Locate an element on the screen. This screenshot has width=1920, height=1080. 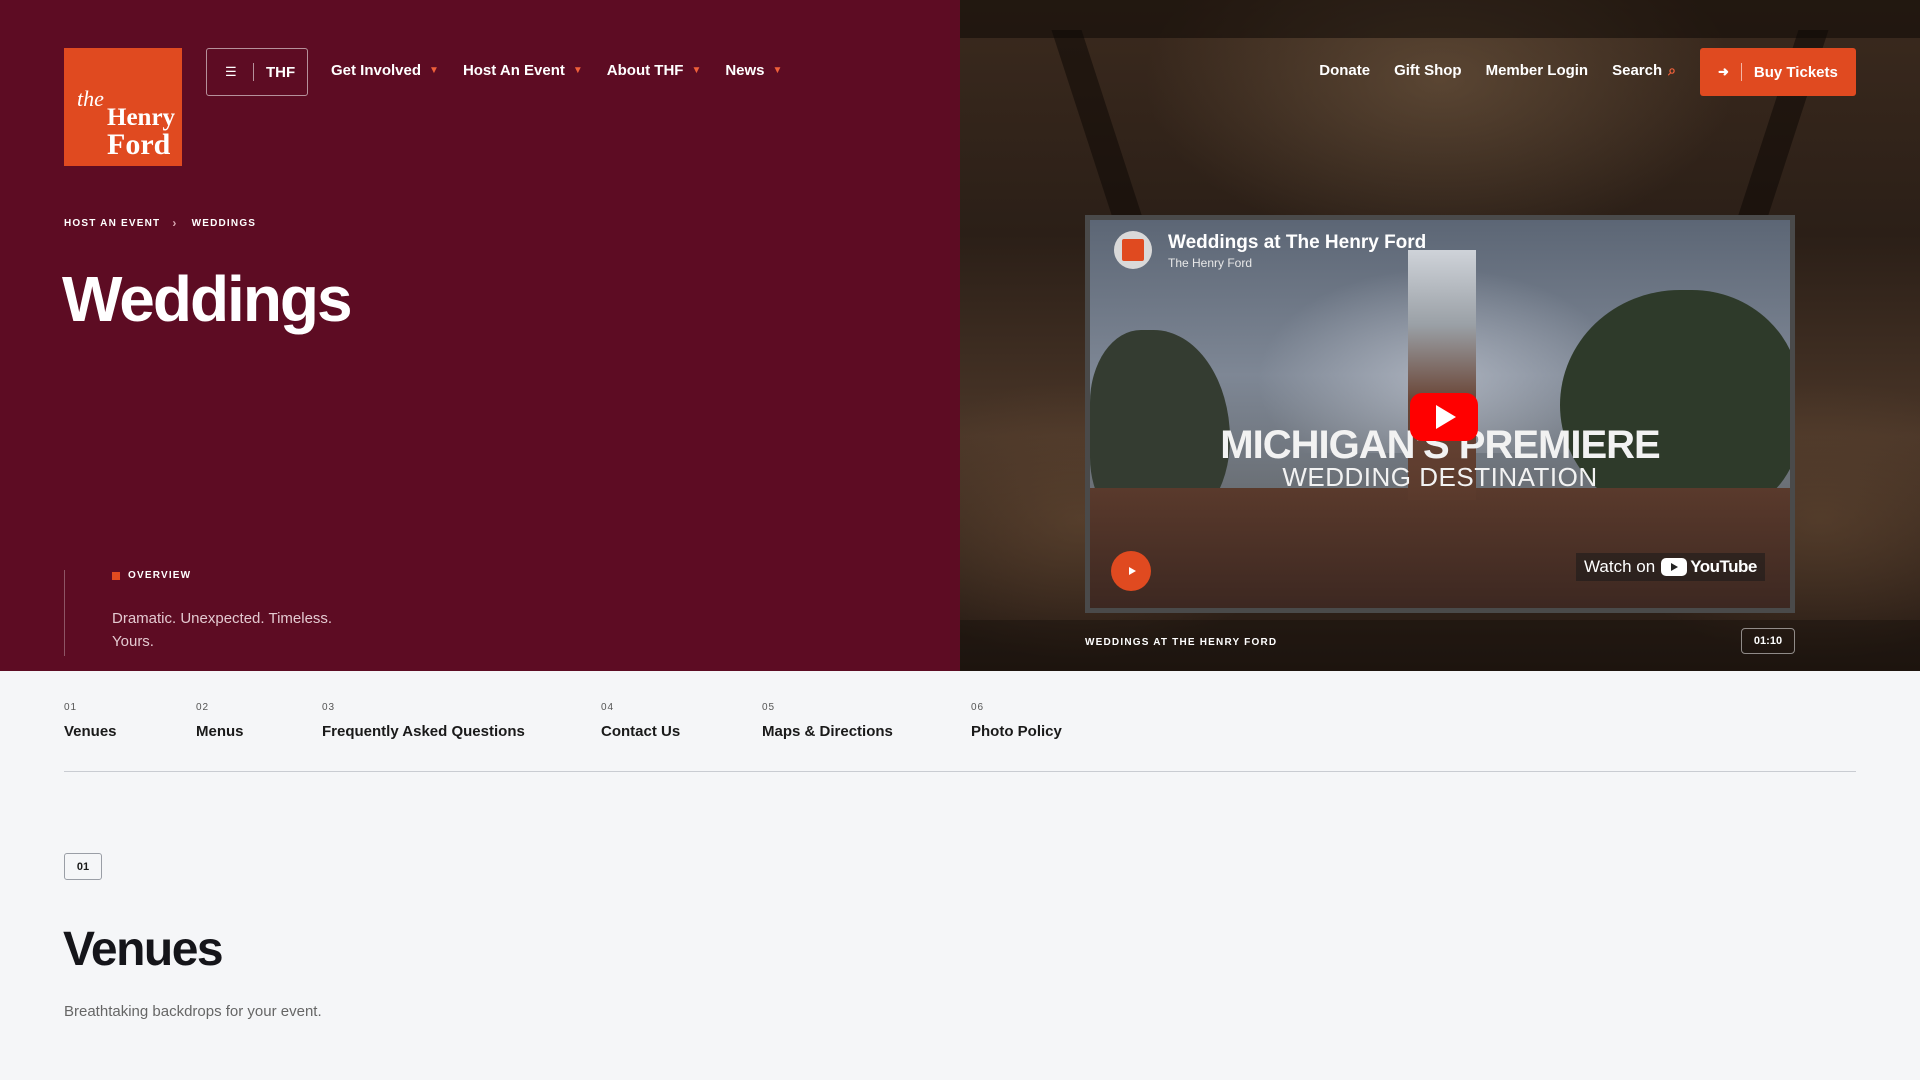
square-bullet-icon is located at coordinates (116, 575).